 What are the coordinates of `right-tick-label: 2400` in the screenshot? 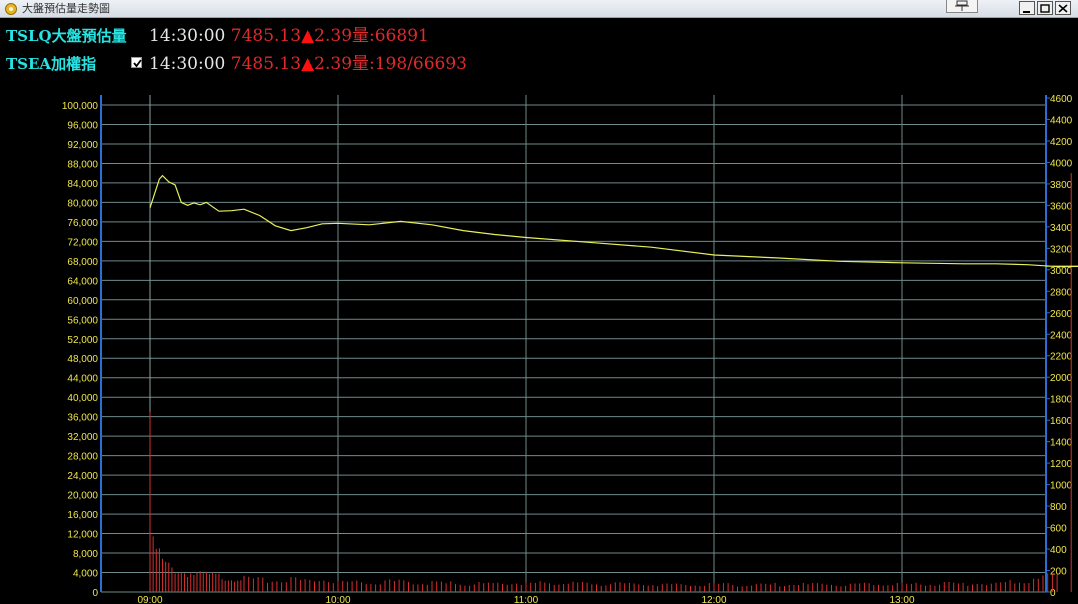 It's located at (1061, 335).